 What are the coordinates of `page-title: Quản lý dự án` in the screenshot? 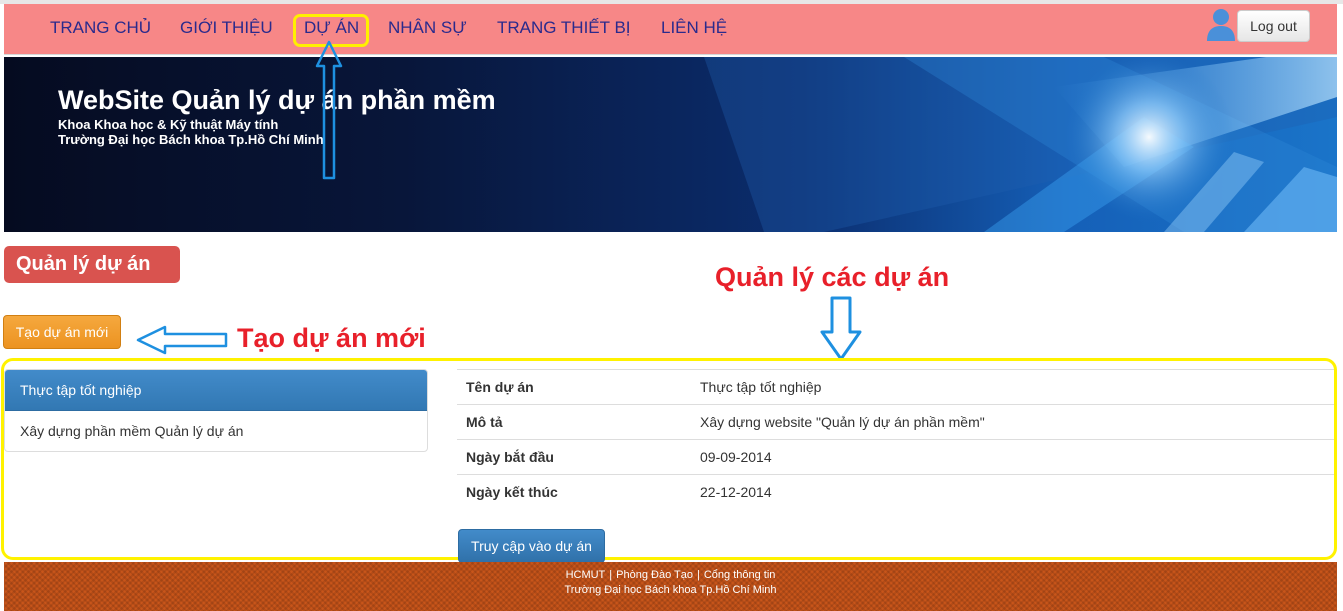 It's located at (92, 264).